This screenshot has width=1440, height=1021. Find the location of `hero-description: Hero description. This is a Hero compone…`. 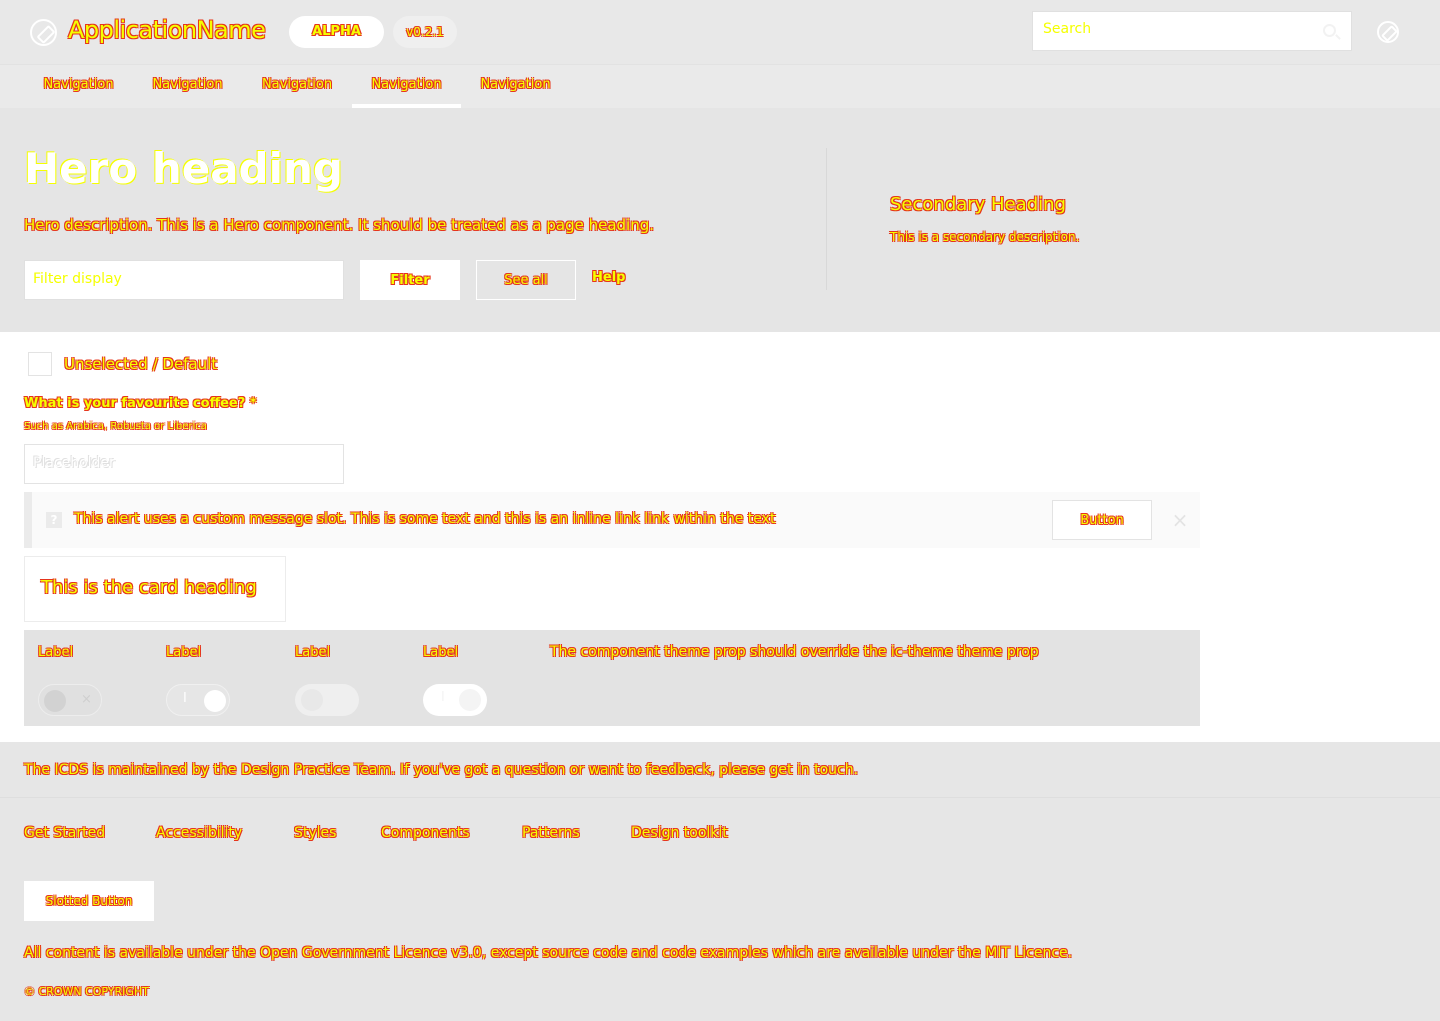

hero-description: Hero description. This is a Hero compone… is located at coordinates (339, 225).